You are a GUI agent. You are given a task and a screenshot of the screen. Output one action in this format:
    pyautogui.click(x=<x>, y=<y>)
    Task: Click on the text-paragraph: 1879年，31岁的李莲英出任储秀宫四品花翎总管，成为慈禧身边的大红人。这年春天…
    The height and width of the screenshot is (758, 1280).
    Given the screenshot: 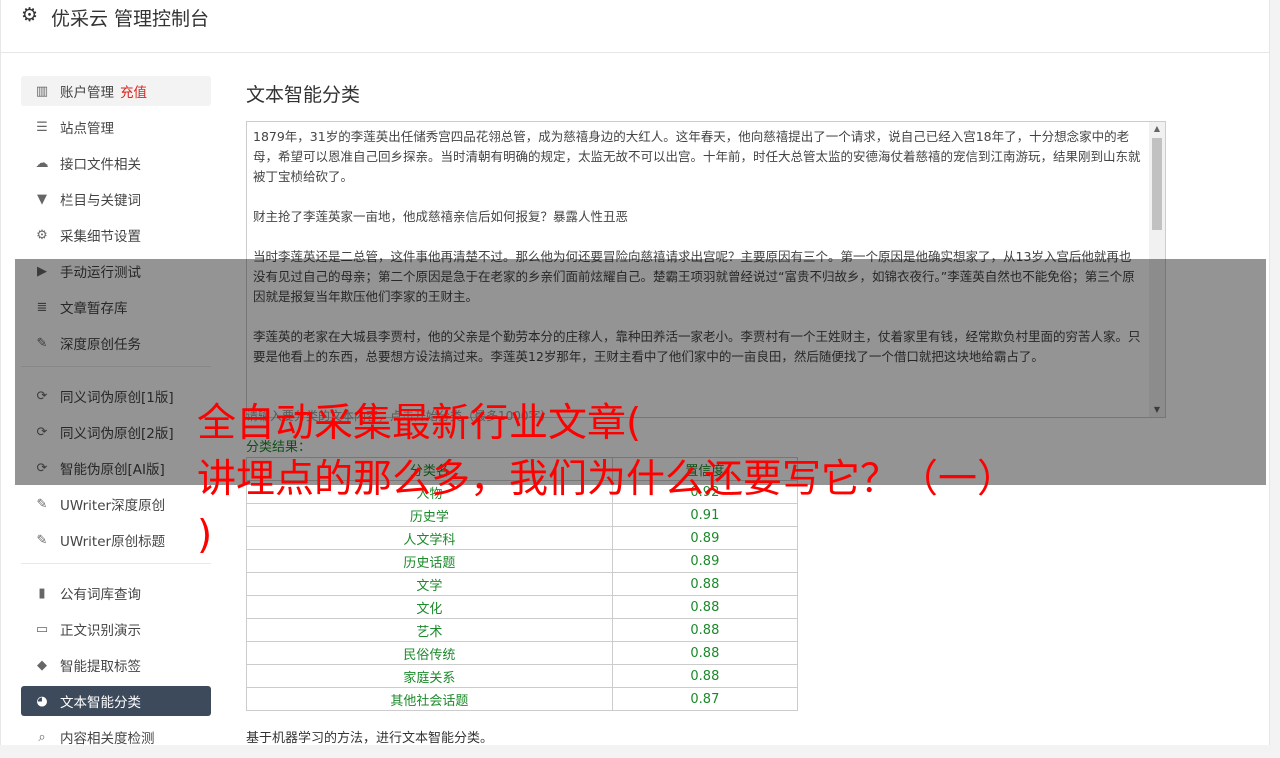 What is the action you would take?
    pyautogui.click(x=697, y=156)
    